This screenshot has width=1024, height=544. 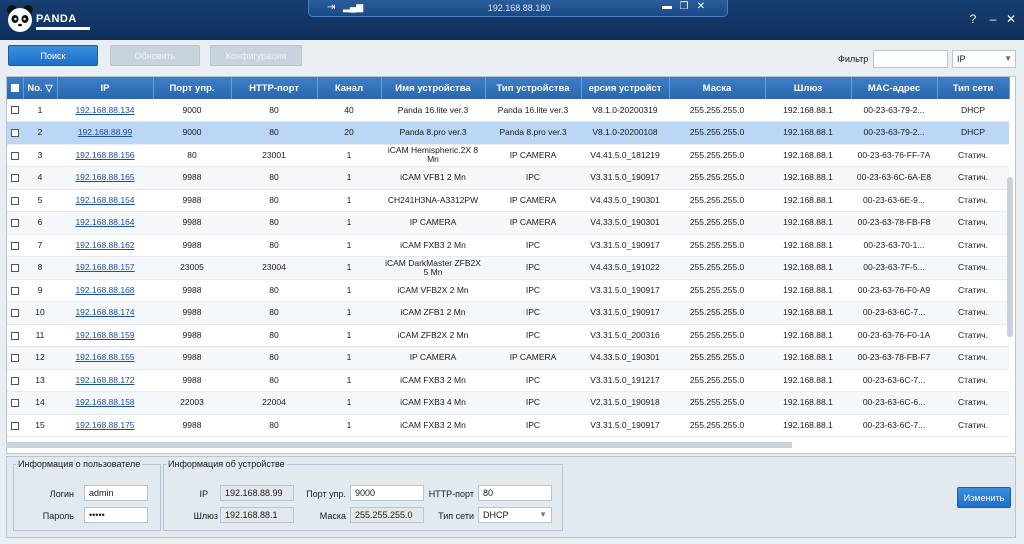 What do you see at coordinates (104, 177) in the screenshot?
I see `device-ip-link: 192.168.88.165` at bounding box center [104, 177].